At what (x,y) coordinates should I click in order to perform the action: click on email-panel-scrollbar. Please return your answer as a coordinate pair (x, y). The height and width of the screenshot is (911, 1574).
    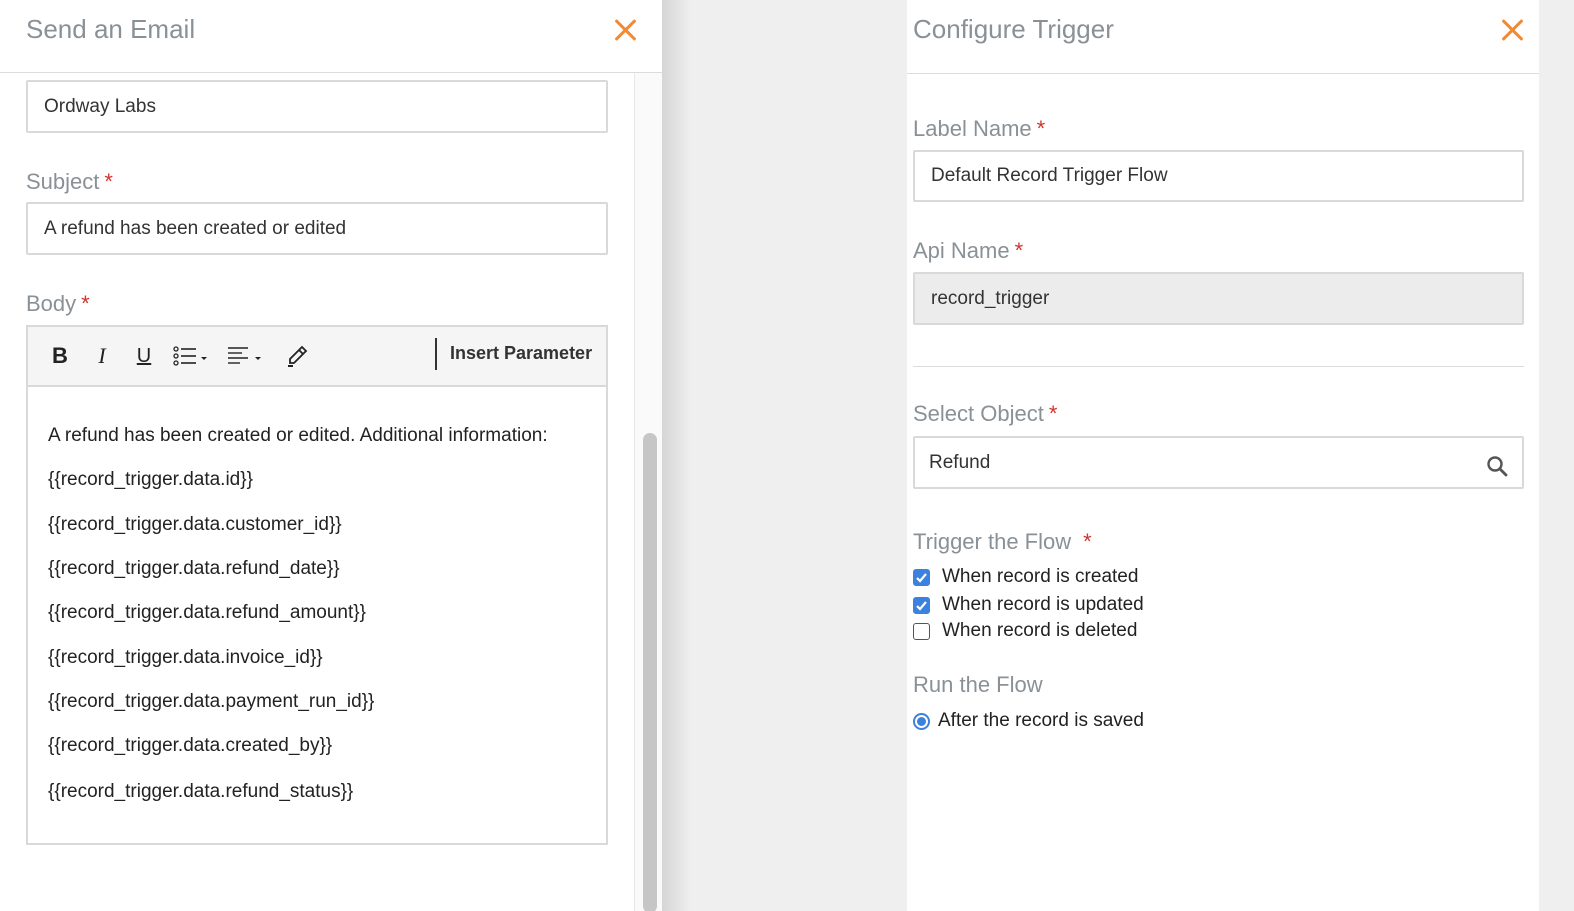
    Looking at the image, I should click on (648, 492).